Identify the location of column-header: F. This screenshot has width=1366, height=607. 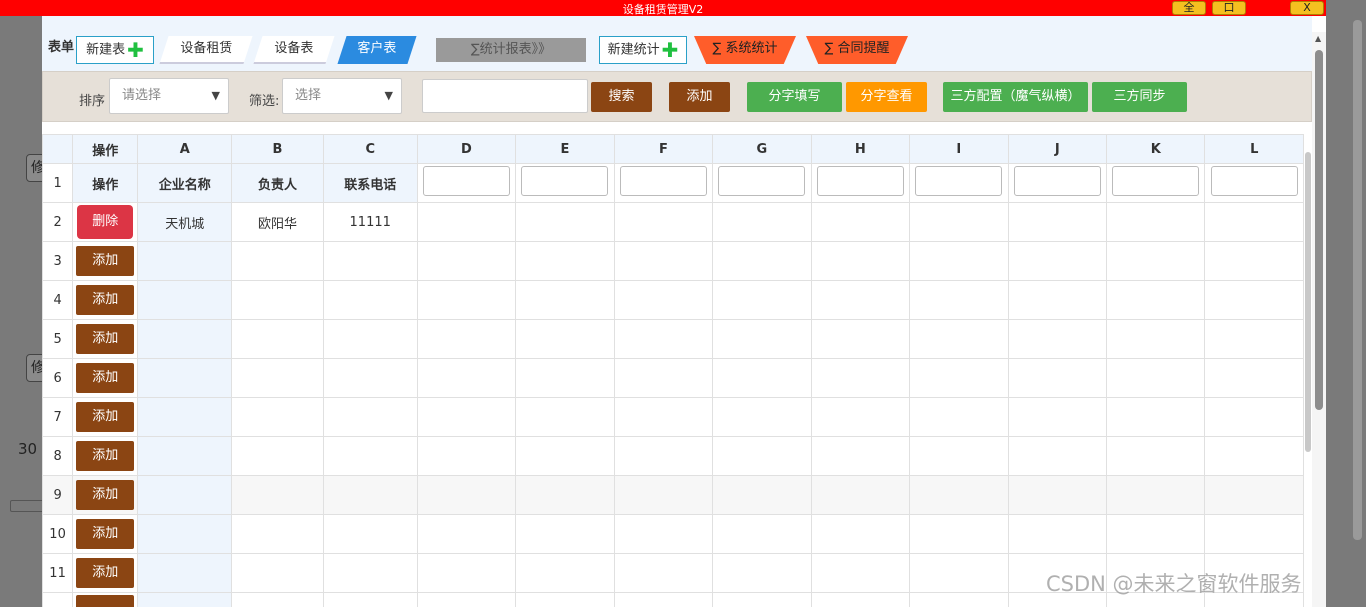
(663, 149).